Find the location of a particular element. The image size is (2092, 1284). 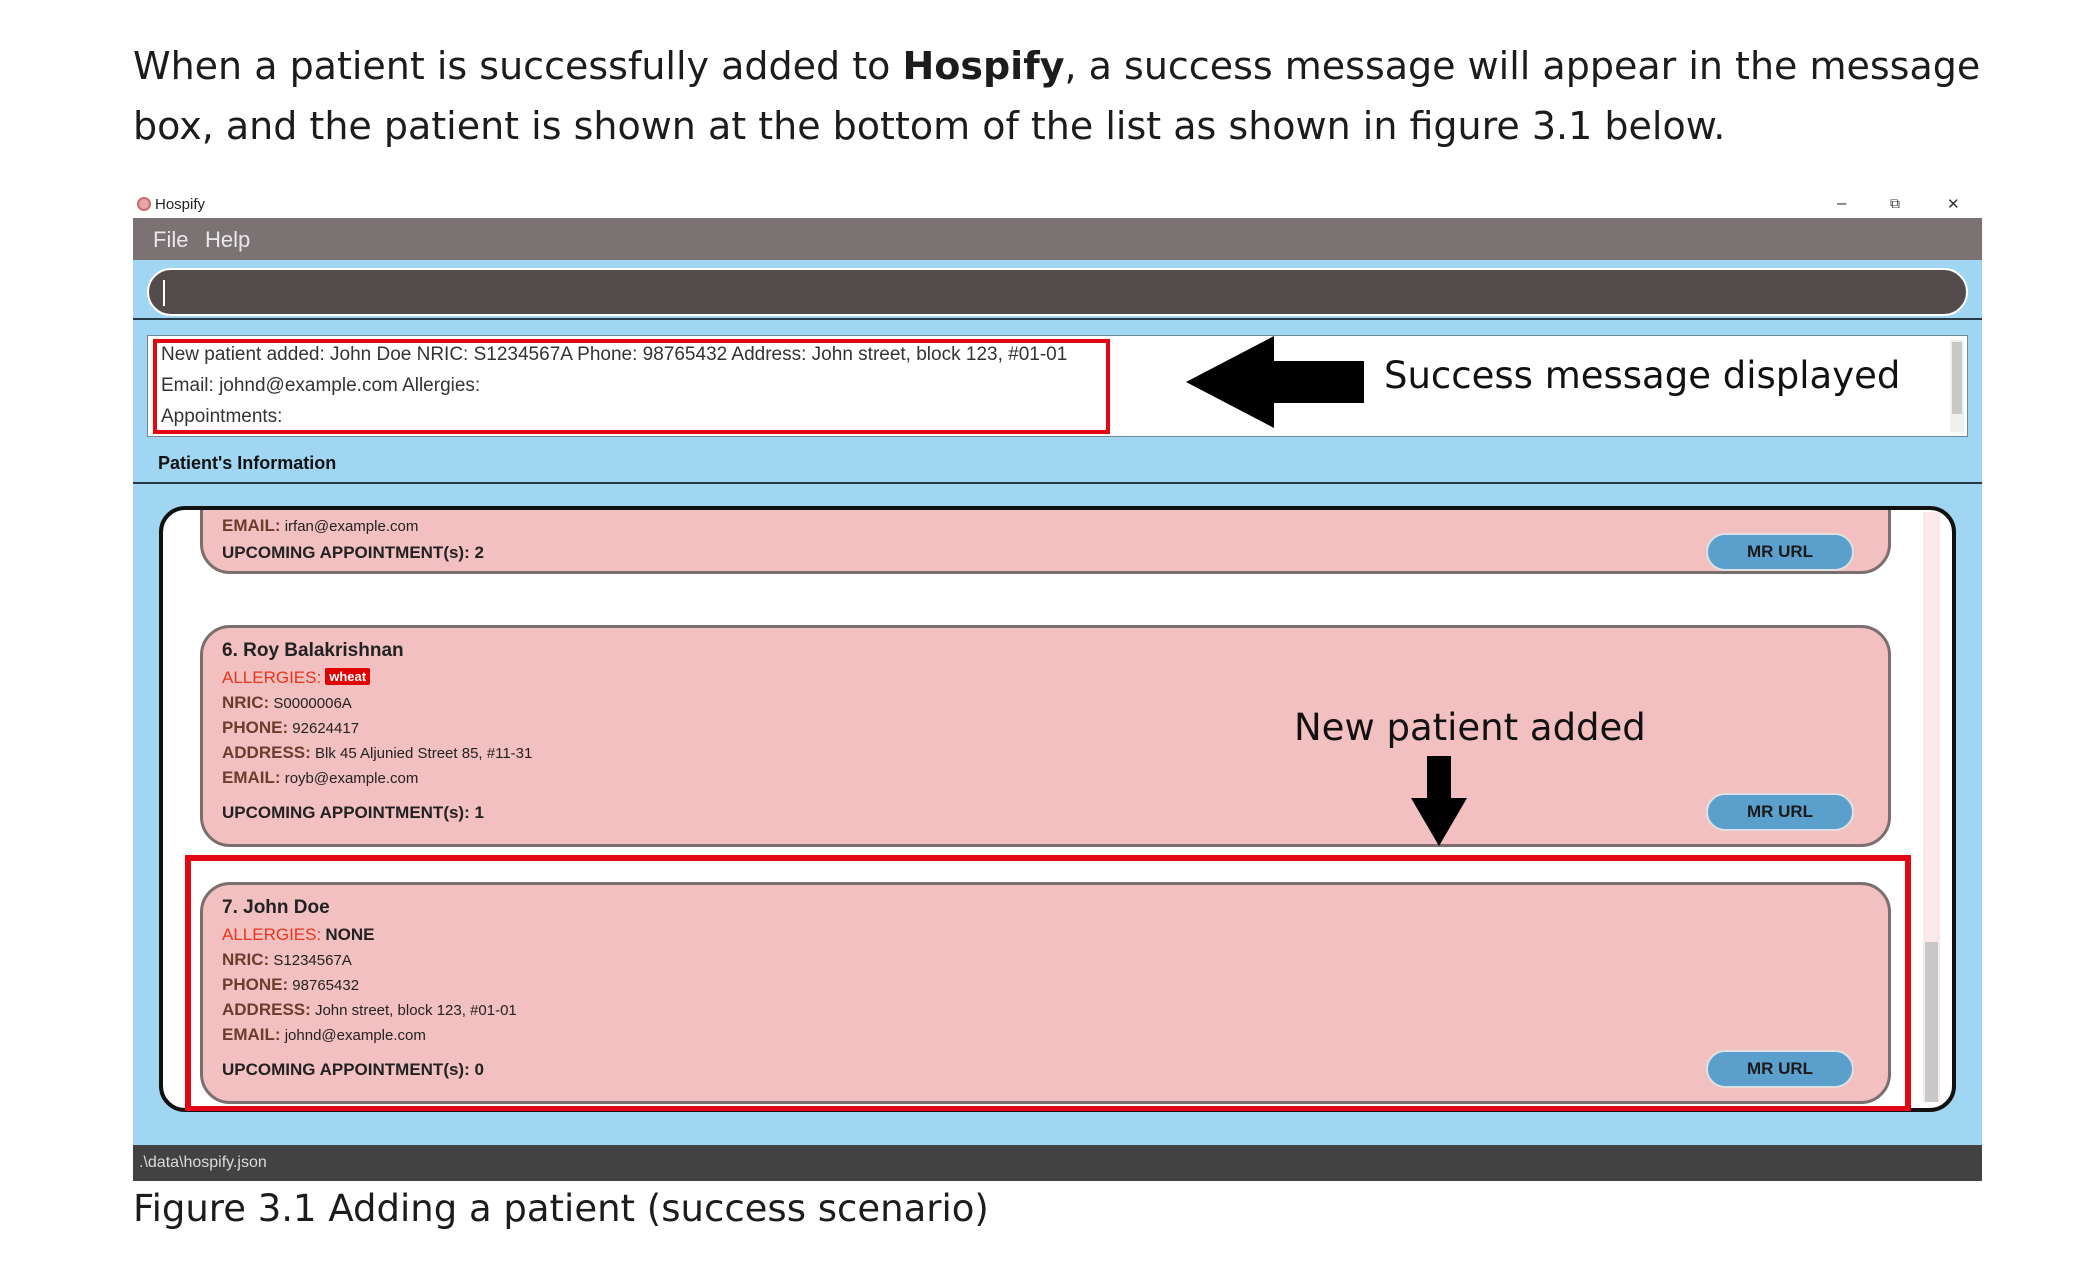

menu-bar: File Help is located at coordinates (1057, 239).